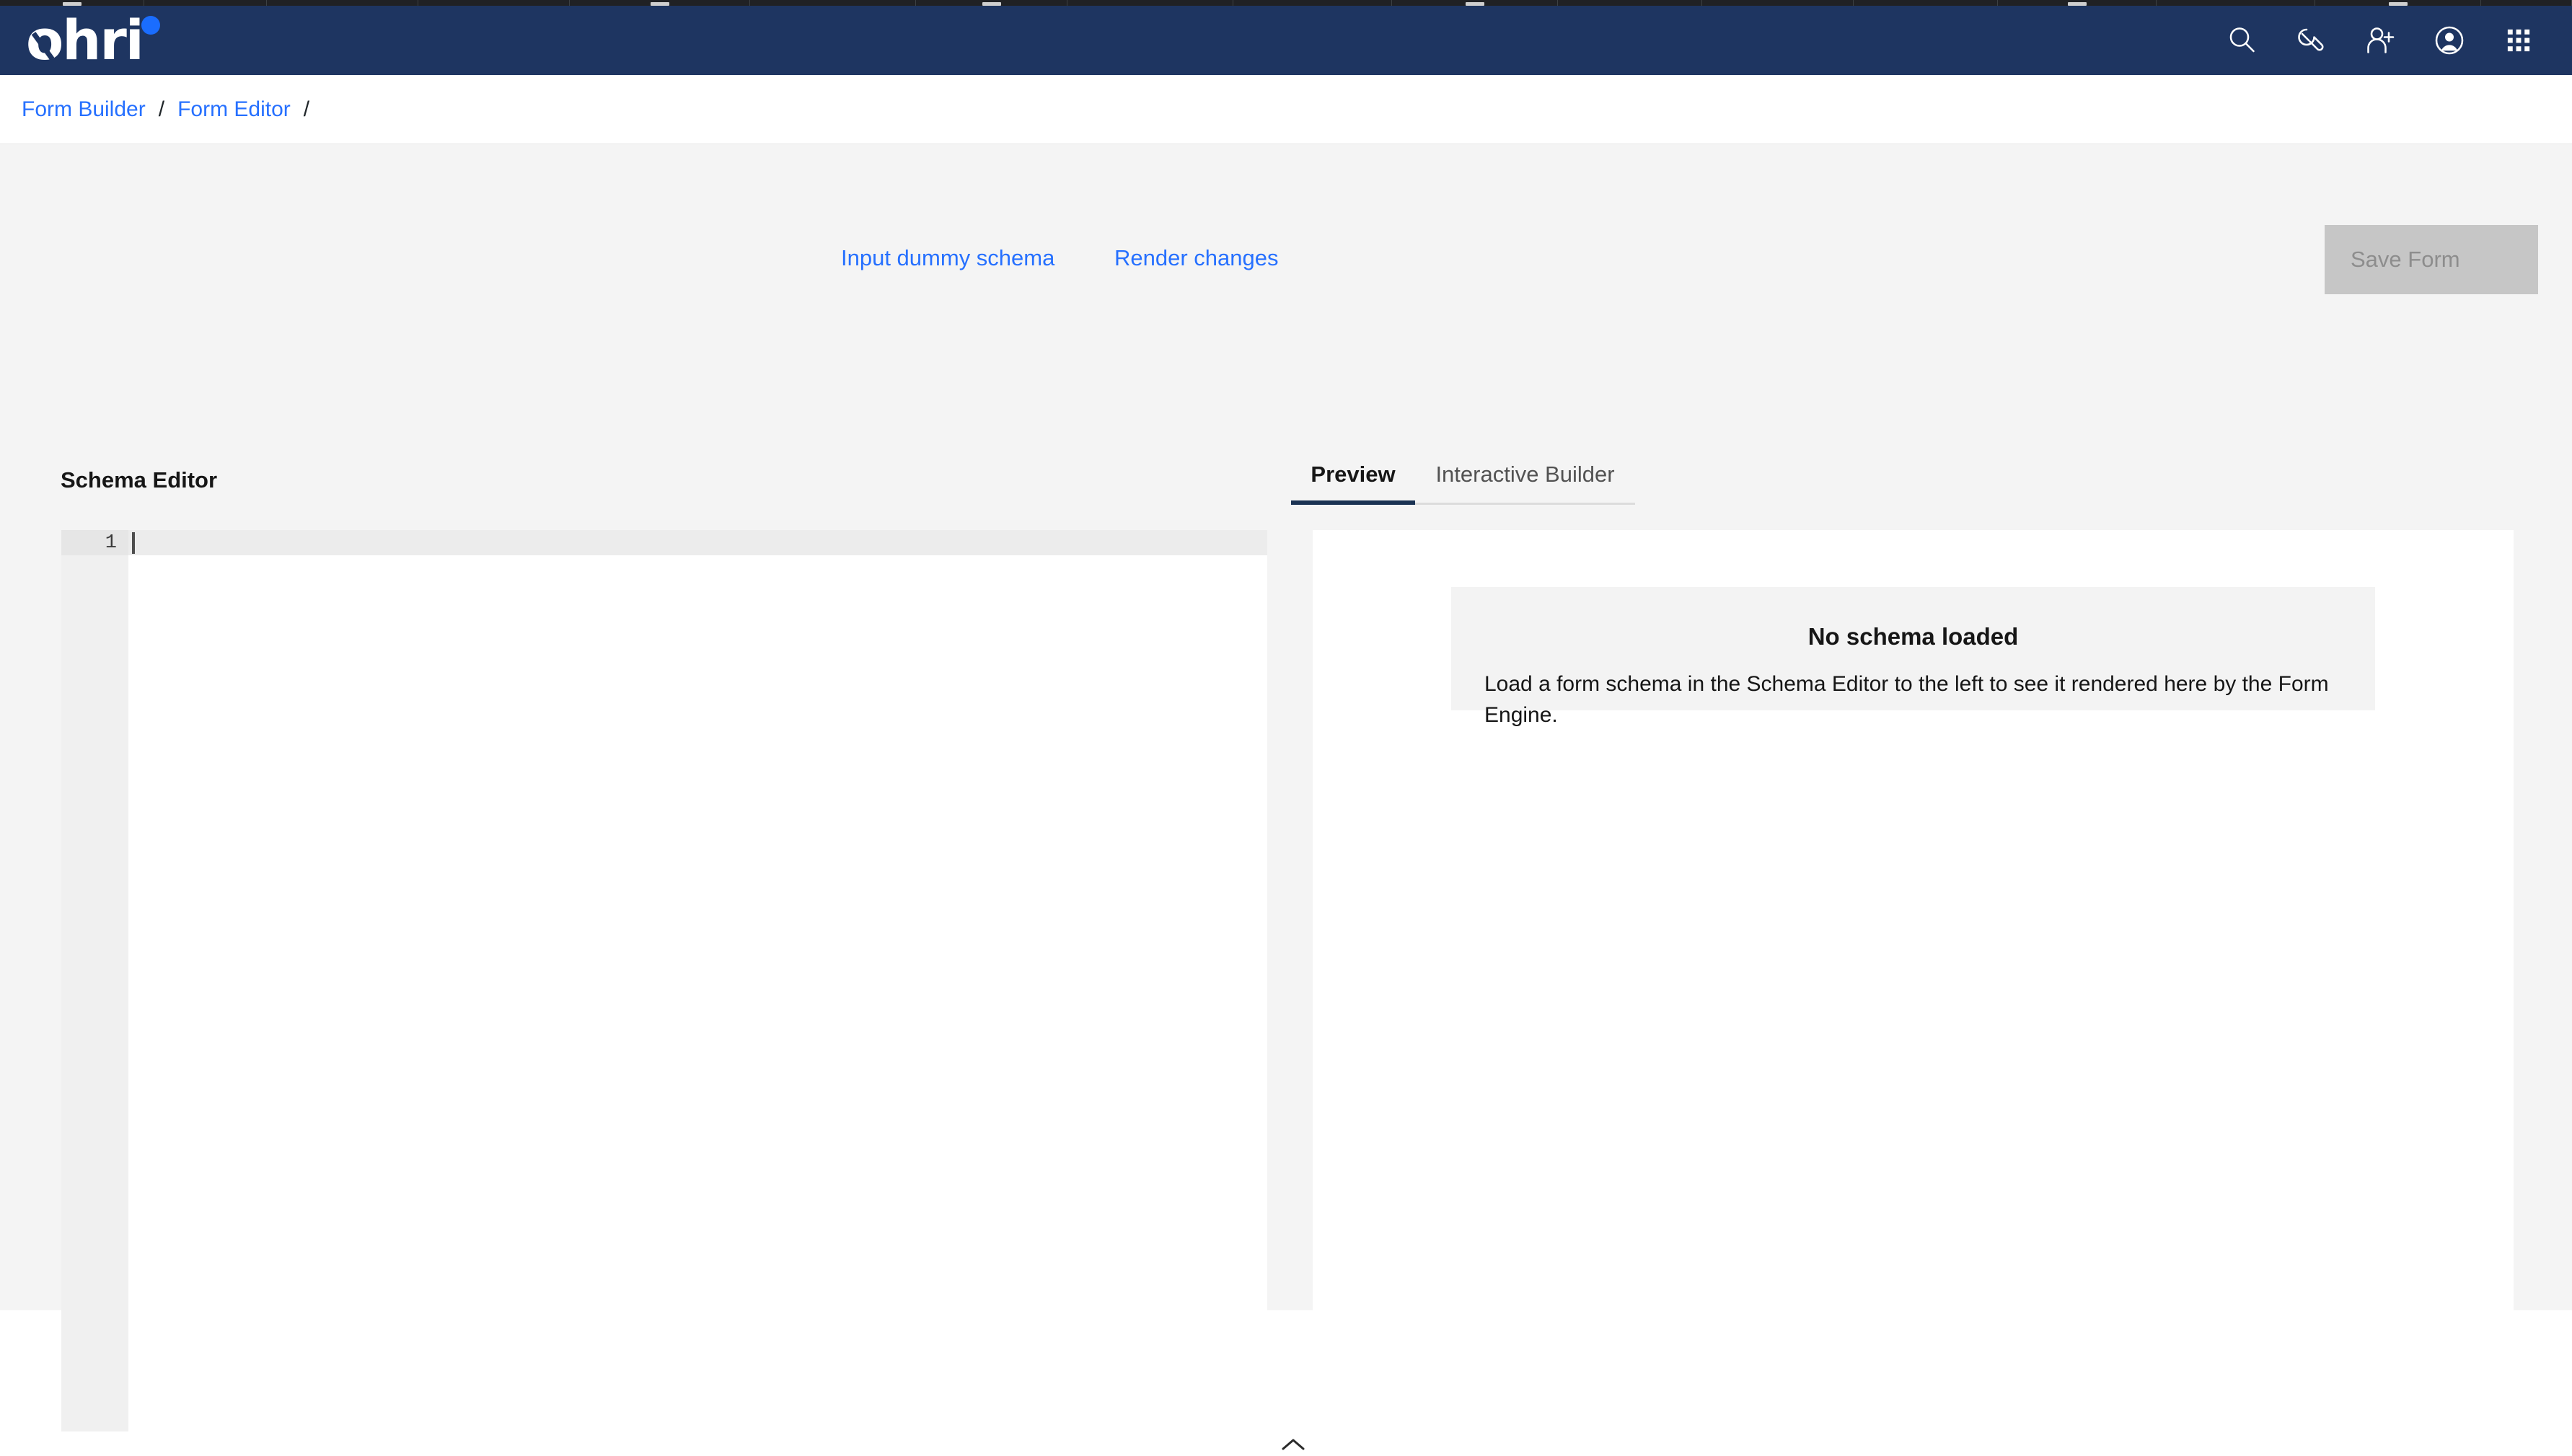 The image size is (2572, 1456). Describe the element at coordinates (234, 109) in the screenshot. I see `breadcrumb-item-form-editor: Form Editor` at that location.